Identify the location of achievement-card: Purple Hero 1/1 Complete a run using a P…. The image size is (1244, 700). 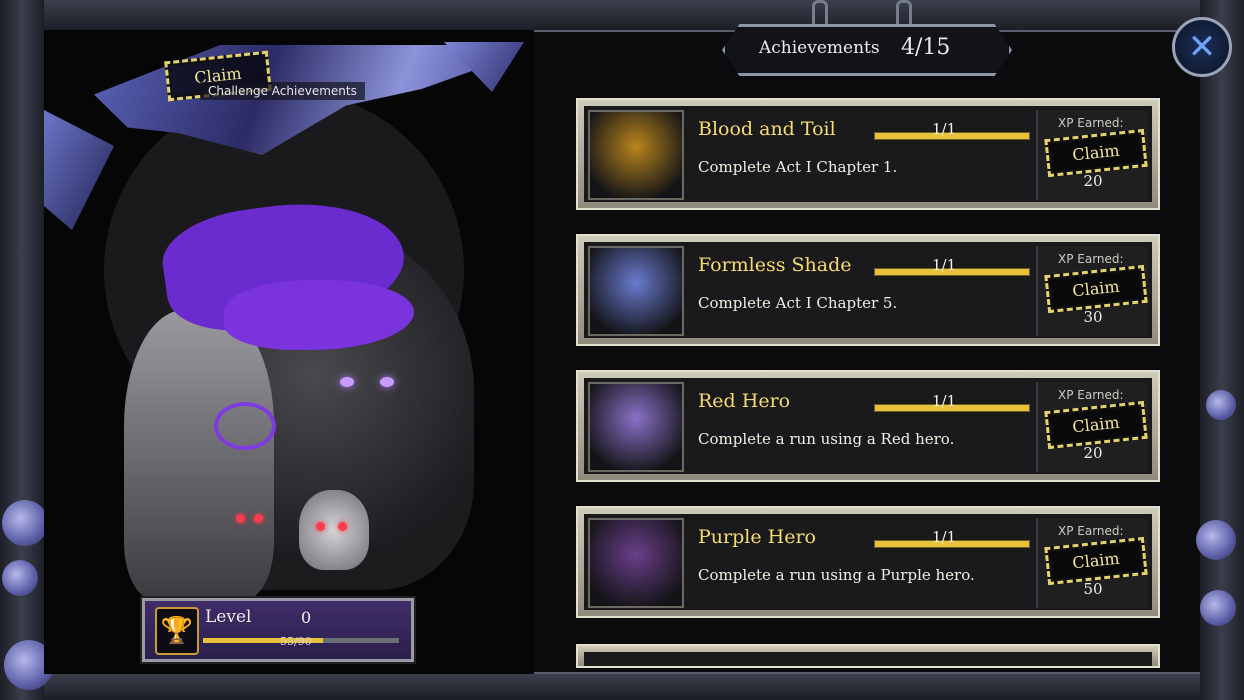
(868, 562).